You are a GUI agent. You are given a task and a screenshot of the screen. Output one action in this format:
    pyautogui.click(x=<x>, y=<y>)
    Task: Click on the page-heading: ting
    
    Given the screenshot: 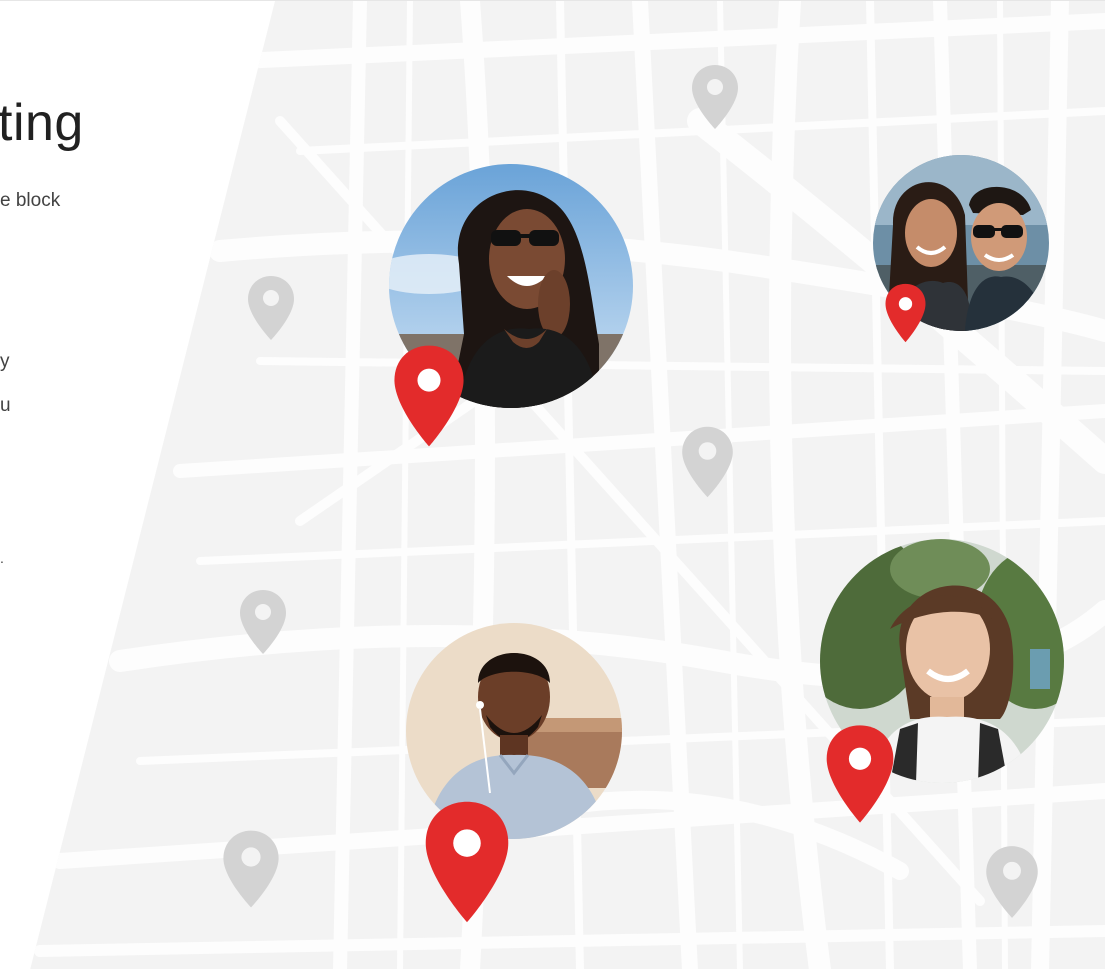 What is the action you would take?
    pyautogui.click(x=42, y=123)
    